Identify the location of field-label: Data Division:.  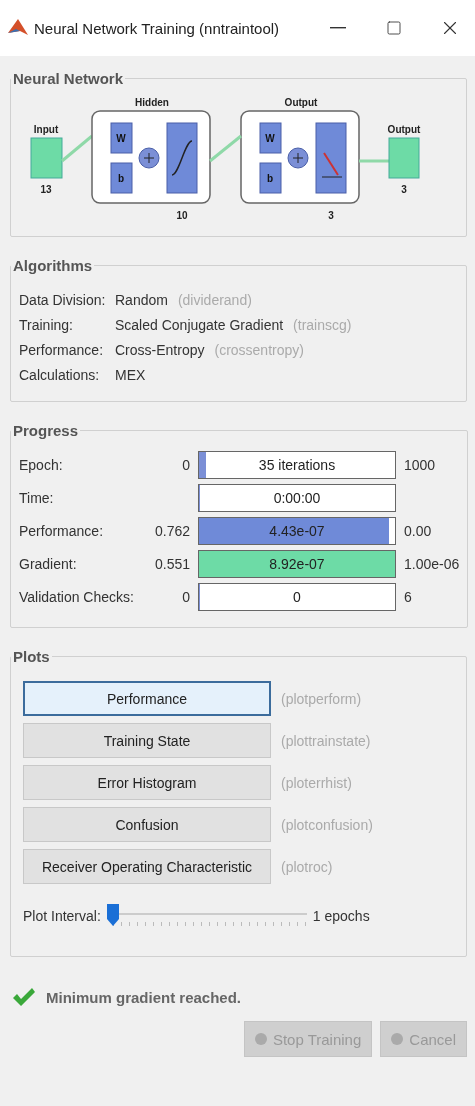
(63, 300).